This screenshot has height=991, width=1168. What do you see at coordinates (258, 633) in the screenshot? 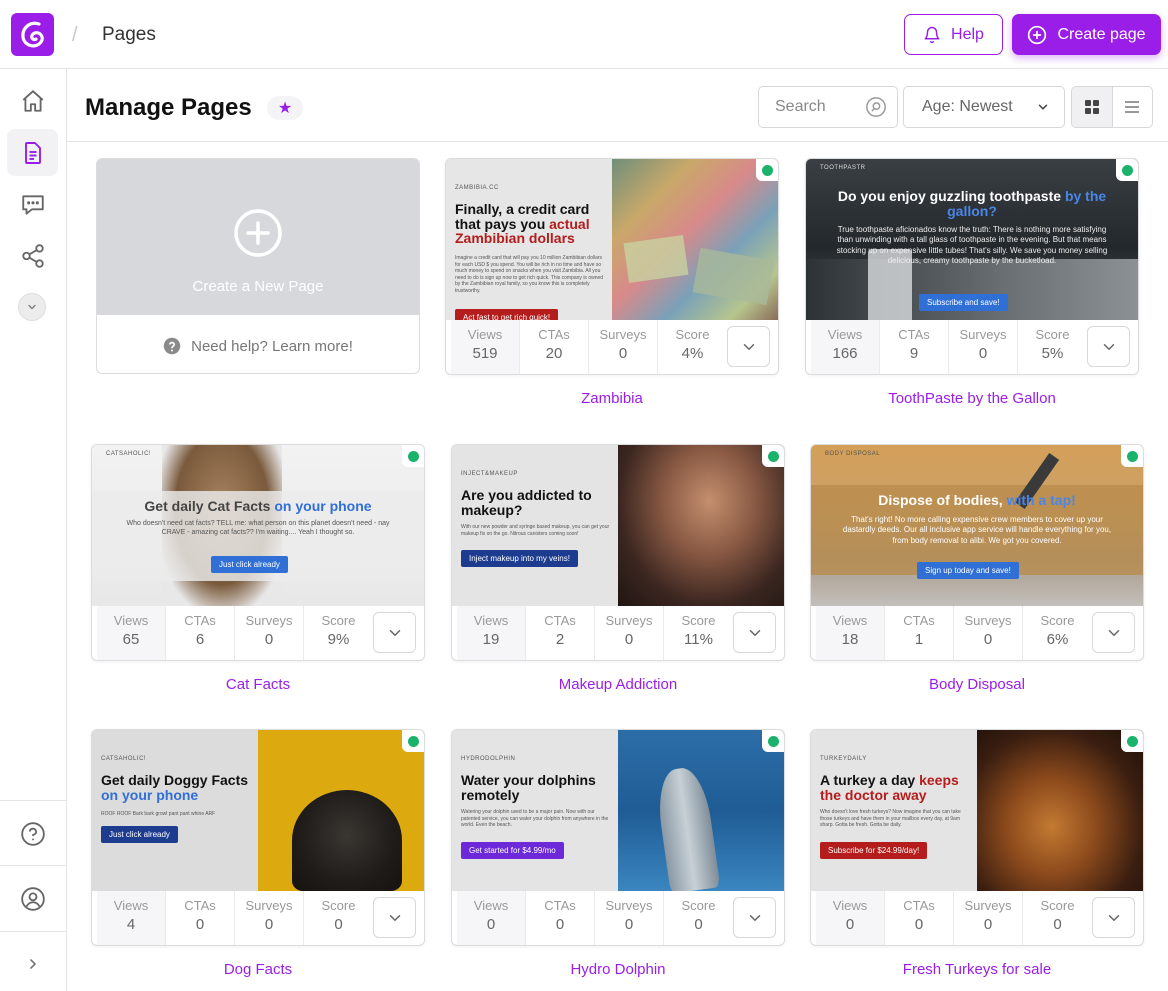
I see `page-stats: Views 65 CTAs 6 Surveys 0 Score 9%` at bounding box center [258, 633].